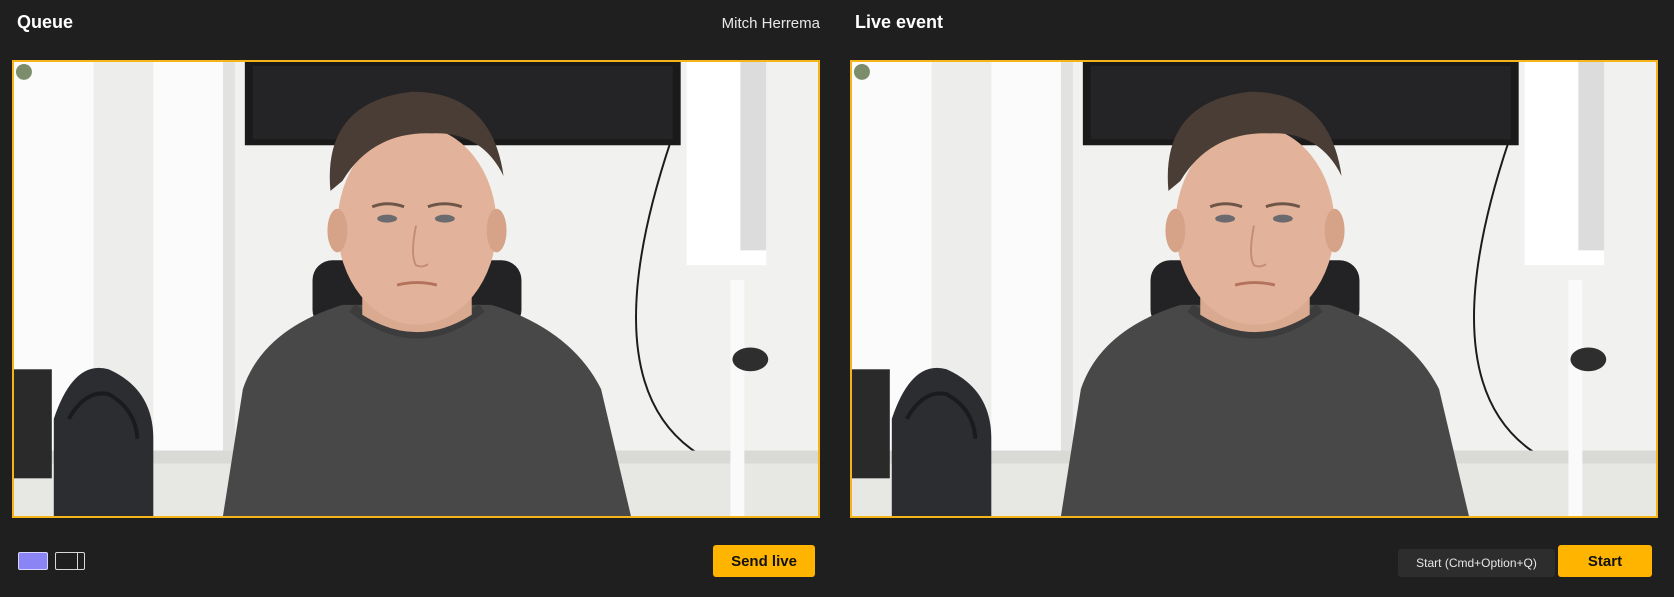 The width and height of the screenshot is (1674, 597). What do you see at coordinates (1605, 561) in the screenshot?
I see `start-button: Start` at bounding box center [1605, 561].